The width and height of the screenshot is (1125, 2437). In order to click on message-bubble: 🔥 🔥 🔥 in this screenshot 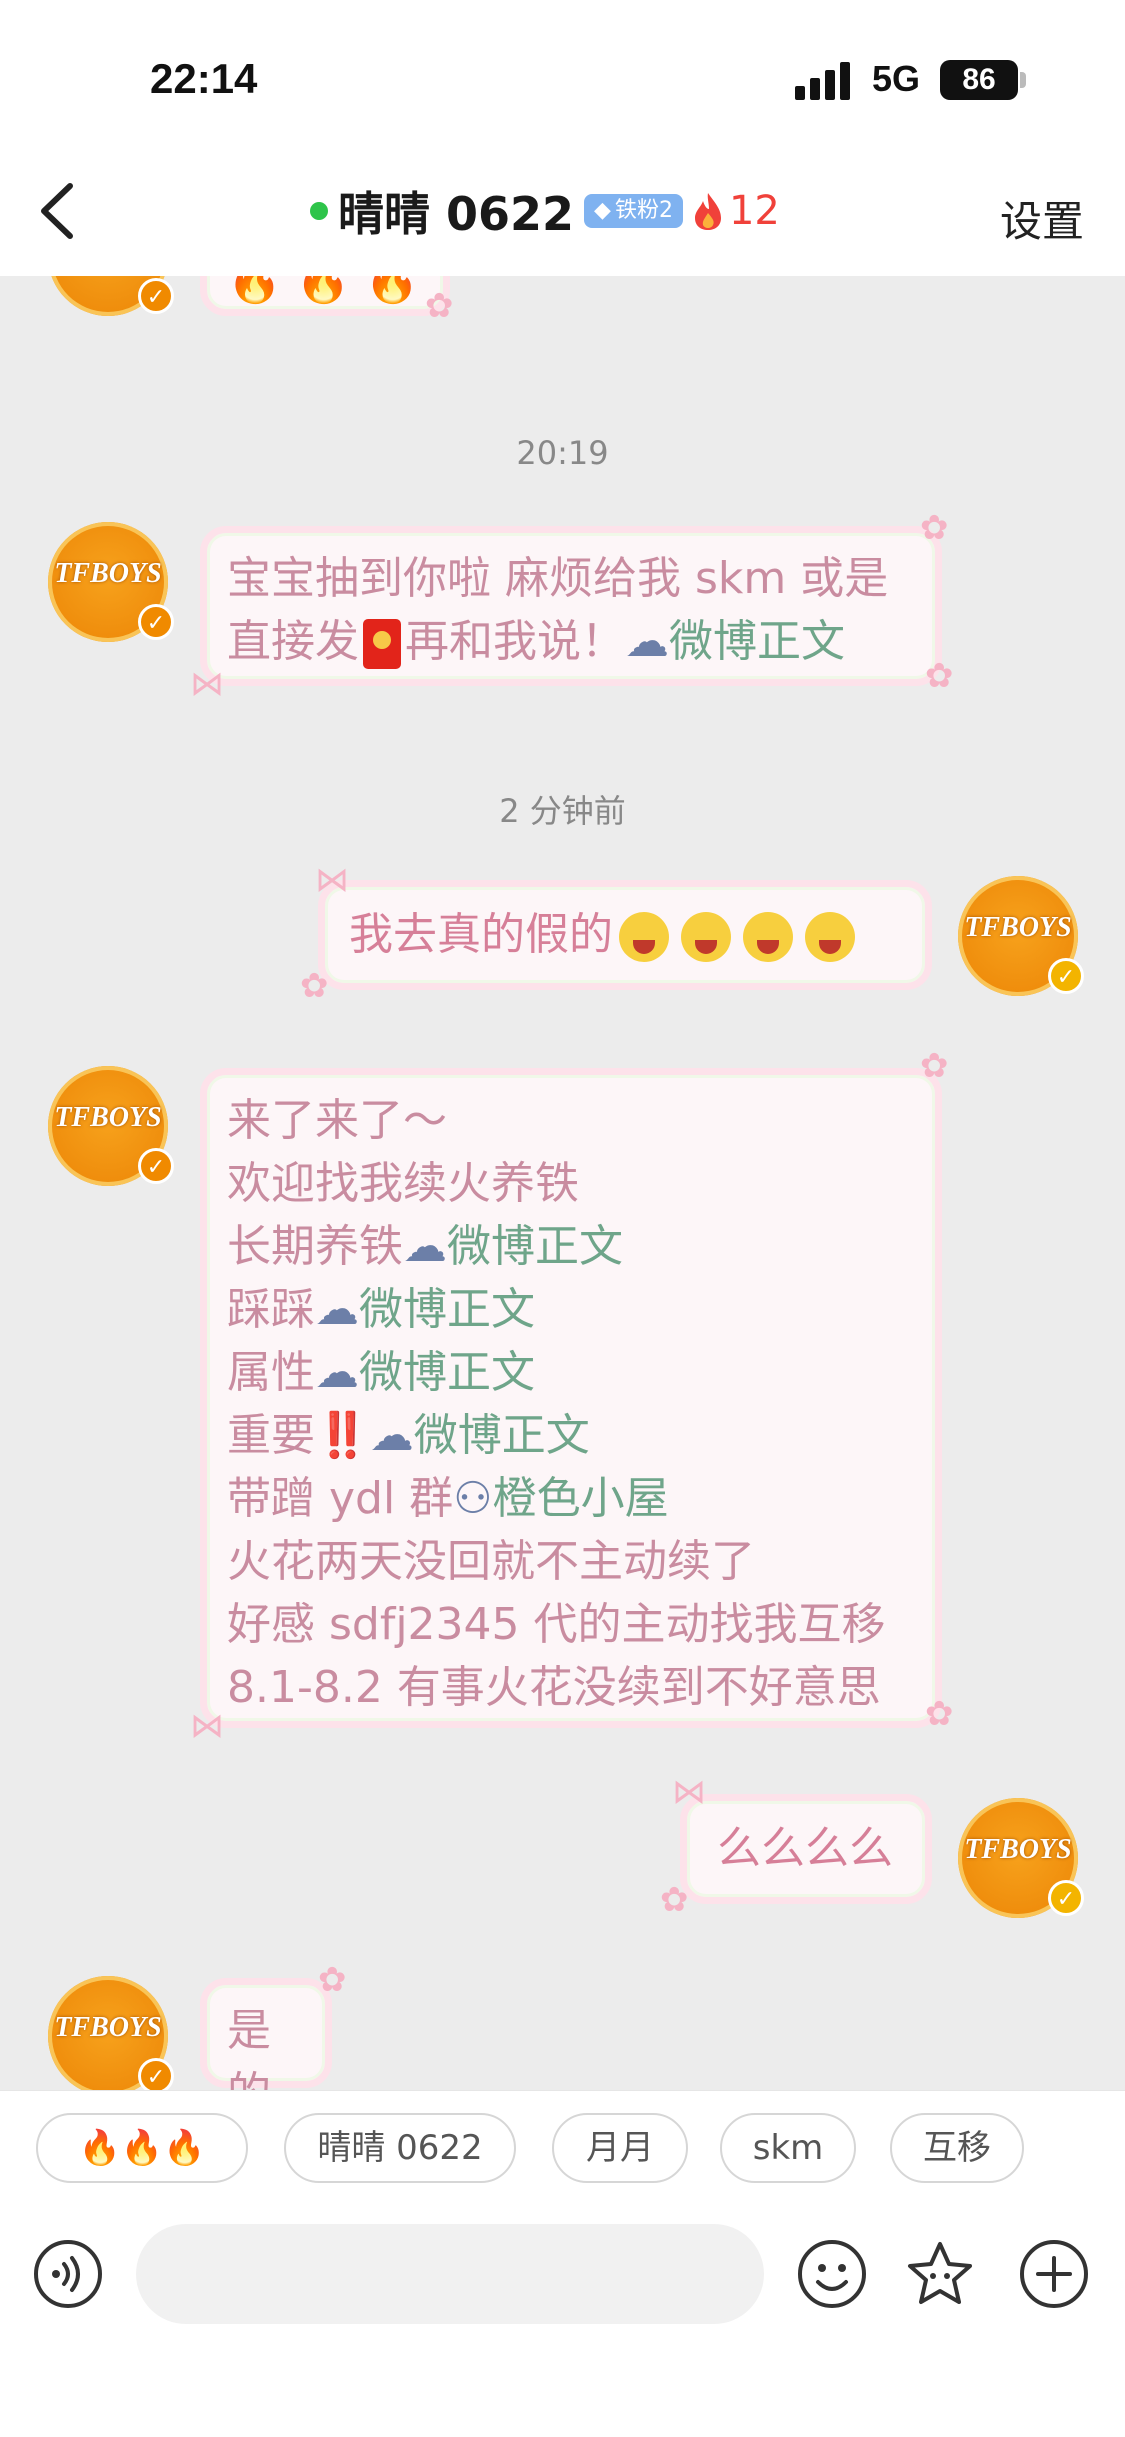, I will do `click(325, 296)`.